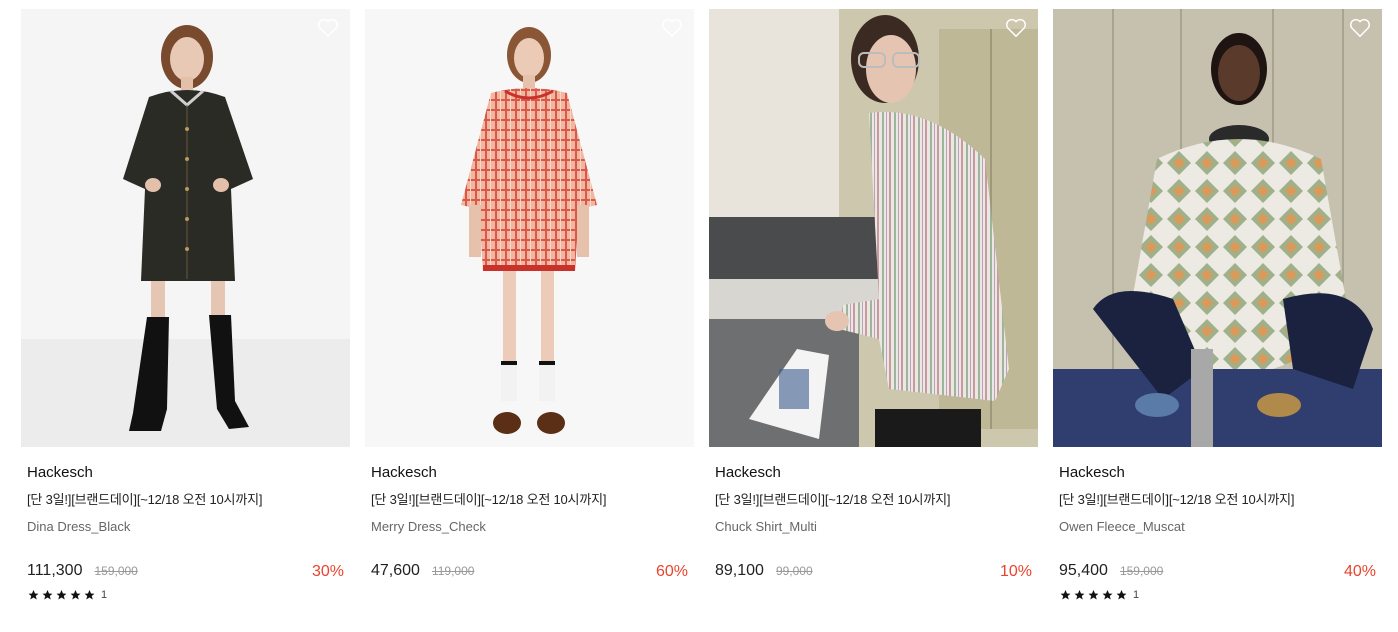 This screenshot has width=1398, height=632. Describe the element at coordinates (55, 570) in the screenshot. I see `sale-price: 111,300` at that location.